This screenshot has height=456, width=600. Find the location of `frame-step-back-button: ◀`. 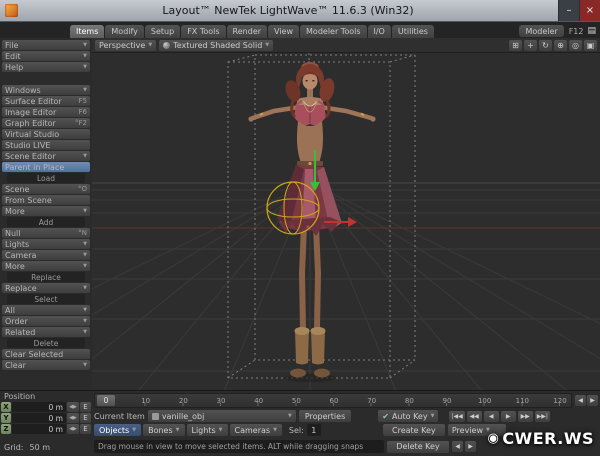

frame-step-back-button: ◀ is located at coordinates (580, 400).